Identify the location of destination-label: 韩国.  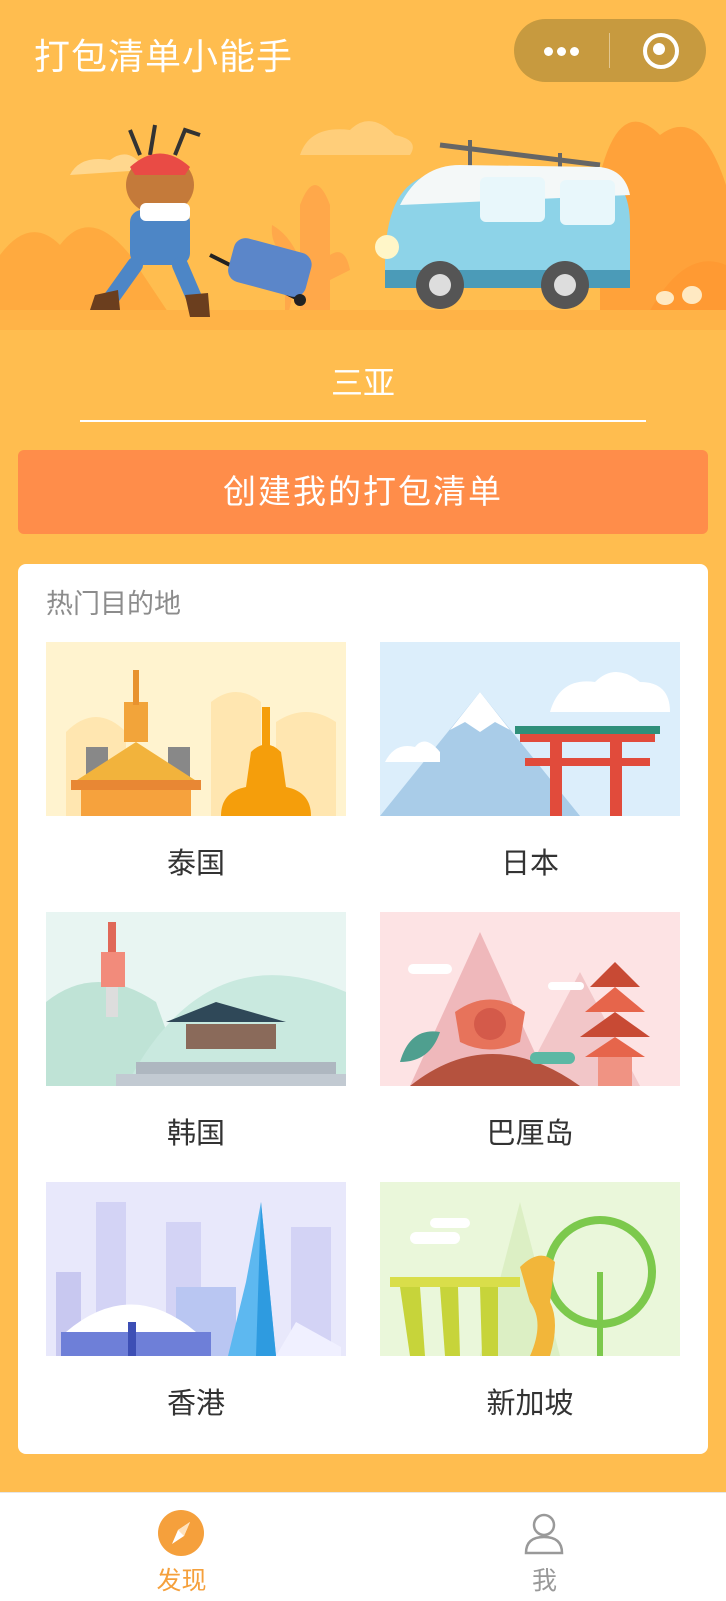
(195, 1133).